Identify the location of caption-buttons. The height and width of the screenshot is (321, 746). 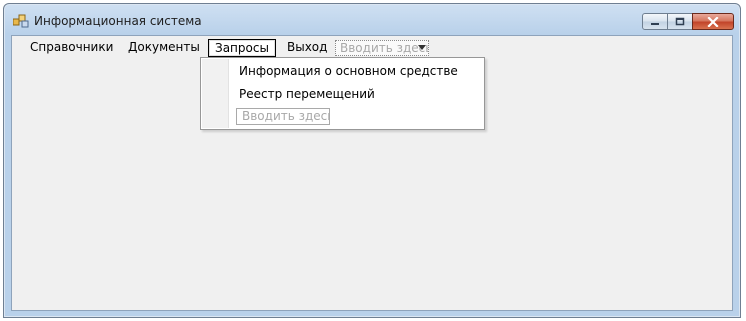
(688, 22).